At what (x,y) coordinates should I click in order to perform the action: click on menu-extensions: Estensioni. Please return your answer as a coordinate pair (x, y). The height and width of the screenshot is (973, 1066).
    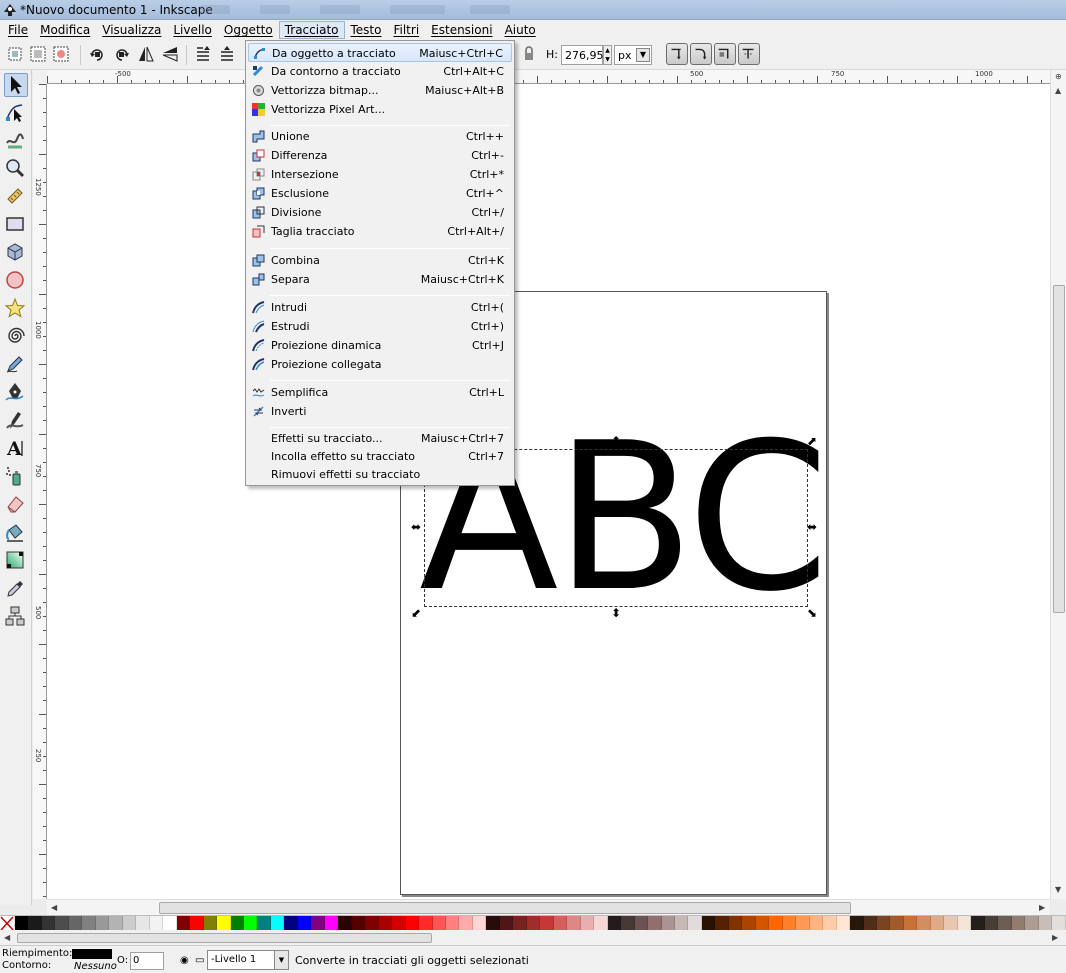
    Looking at the image, I should click on (461, 30).